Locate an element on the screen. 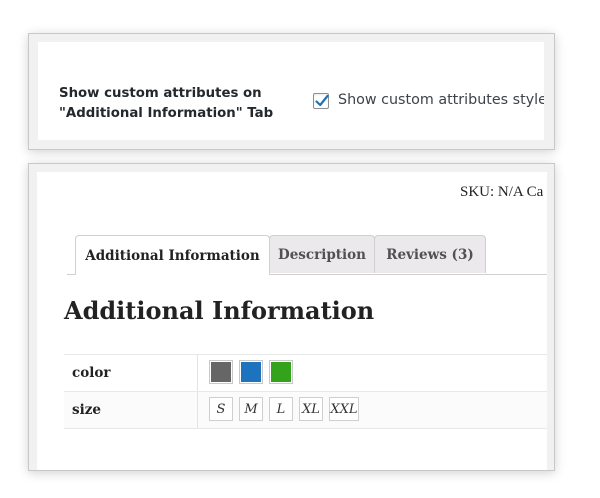  attribute-row-size: size S M L XL XXL is located at coordinates (305, 410).